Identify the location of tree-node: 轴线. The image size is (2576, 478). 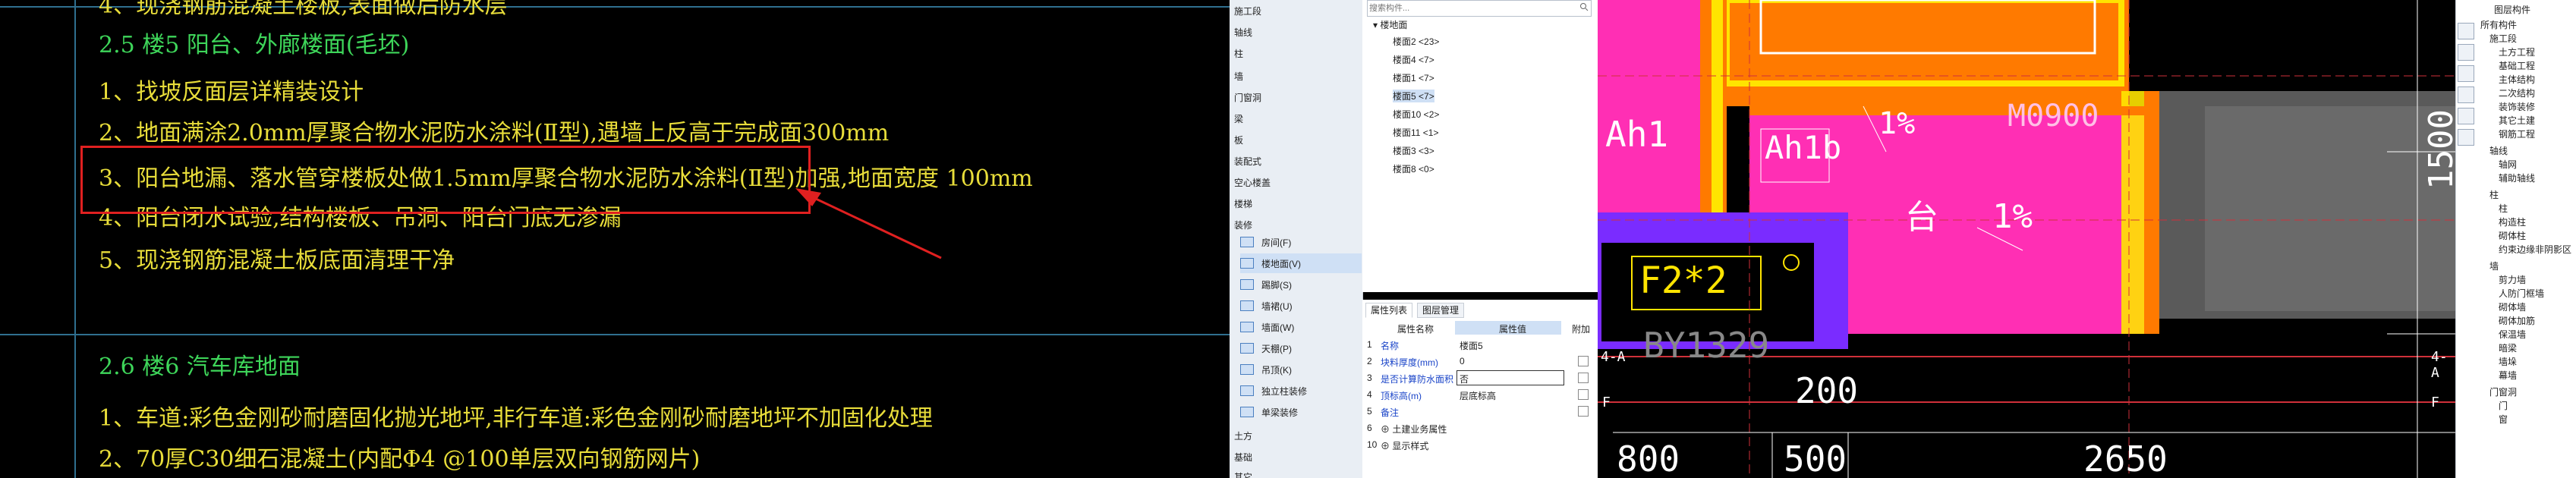
(2498, 150).